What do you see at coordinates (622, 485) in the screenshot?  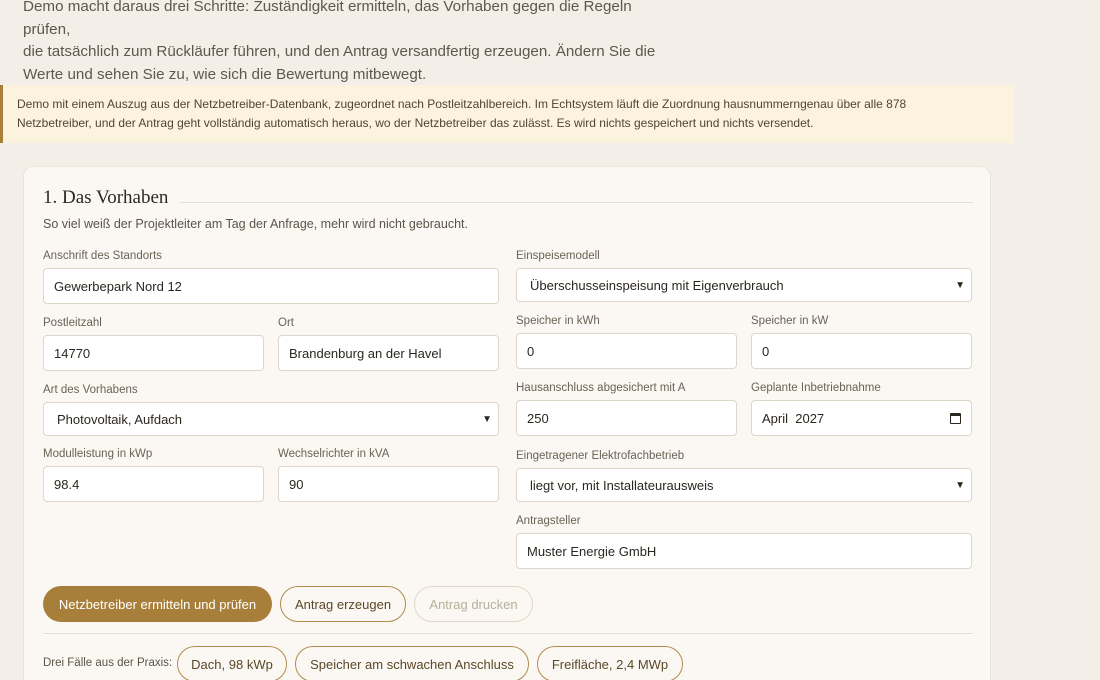 I see `electrician-value: liegt vor, mit Installateurausweis` at bounding box center [622, 485].